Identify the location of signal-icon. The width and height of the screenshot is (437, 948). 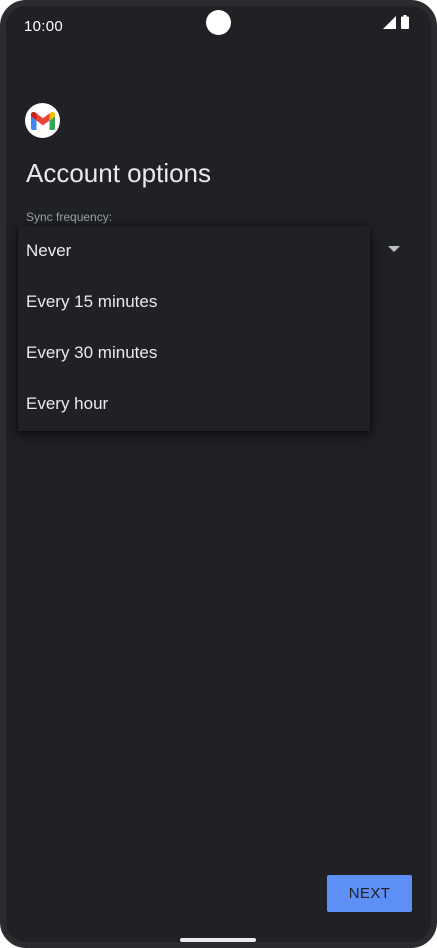
(389, 22).